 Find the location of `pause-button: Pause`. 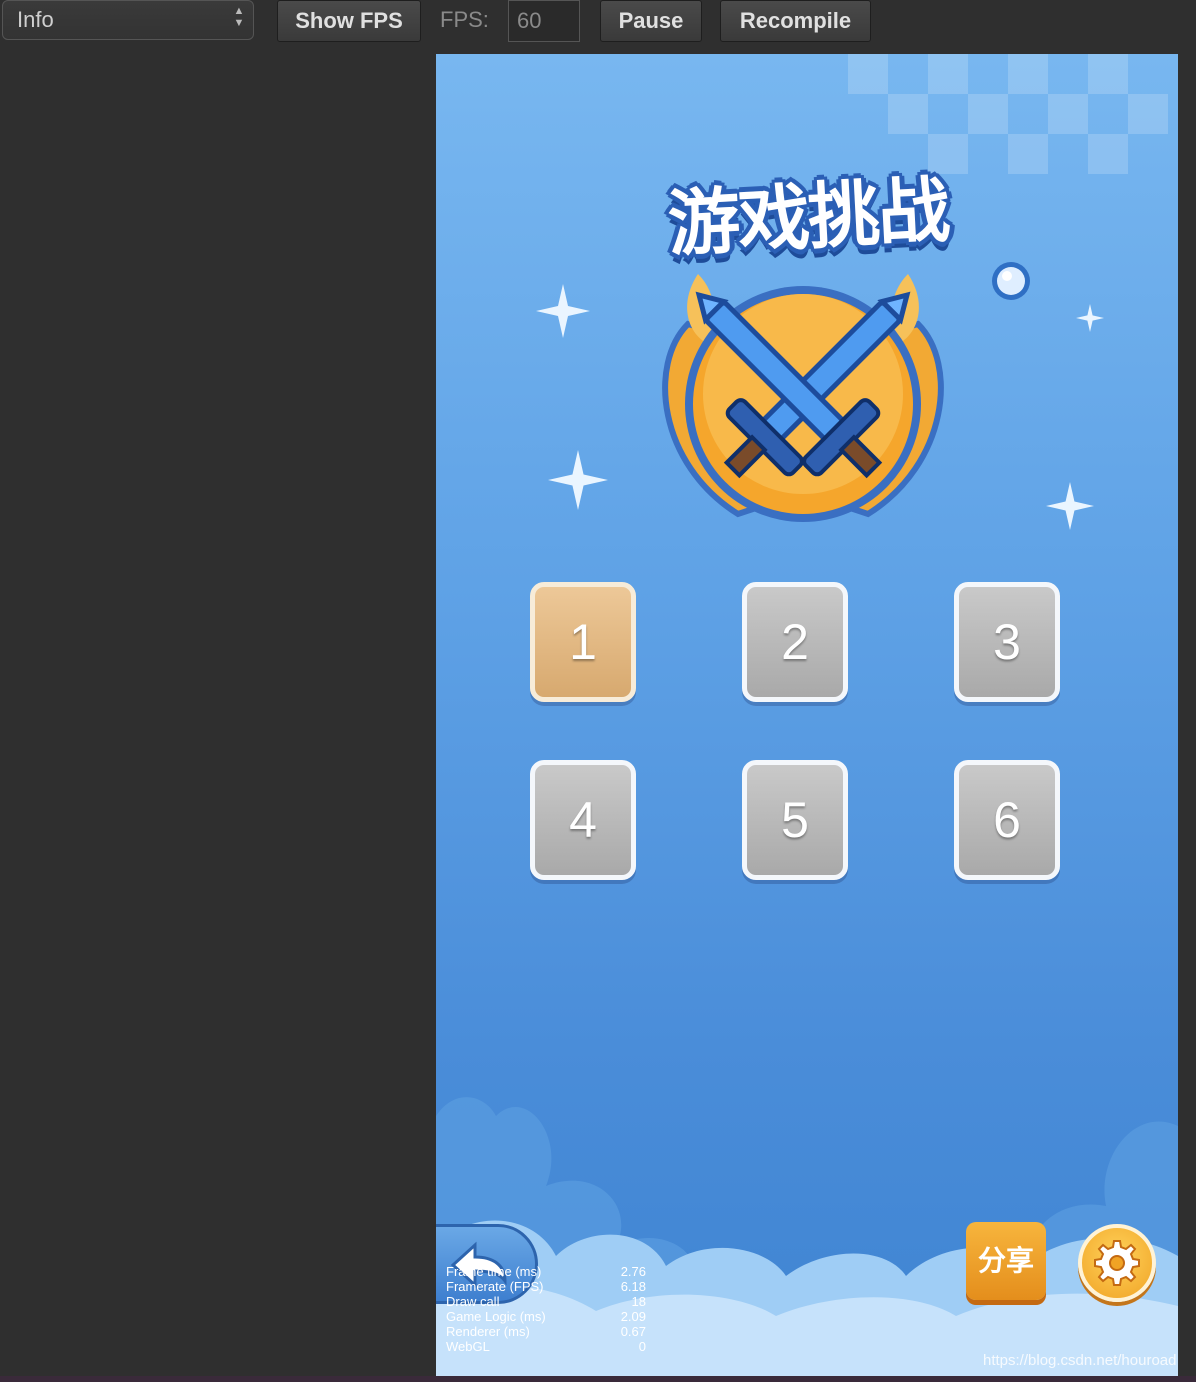

pause-button: Pause is located at coordinates (651, 21).